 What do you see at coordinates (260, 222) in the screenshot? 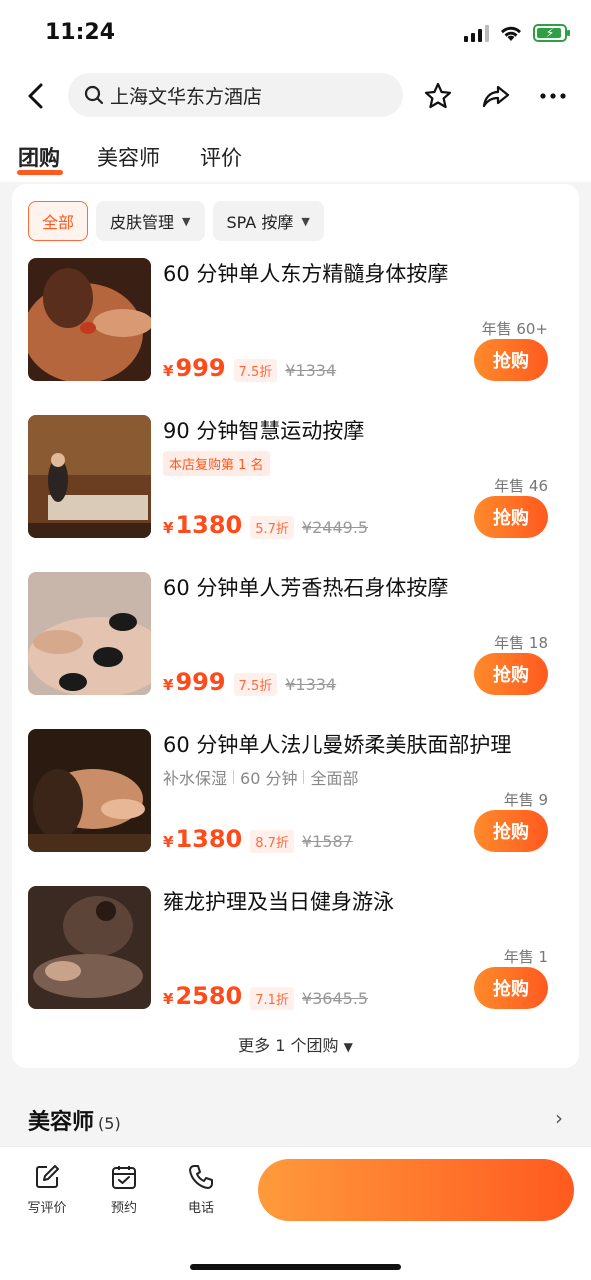
I see `filter-spa-massage-label: SPA 按摩` at bounding box center [260, 222].